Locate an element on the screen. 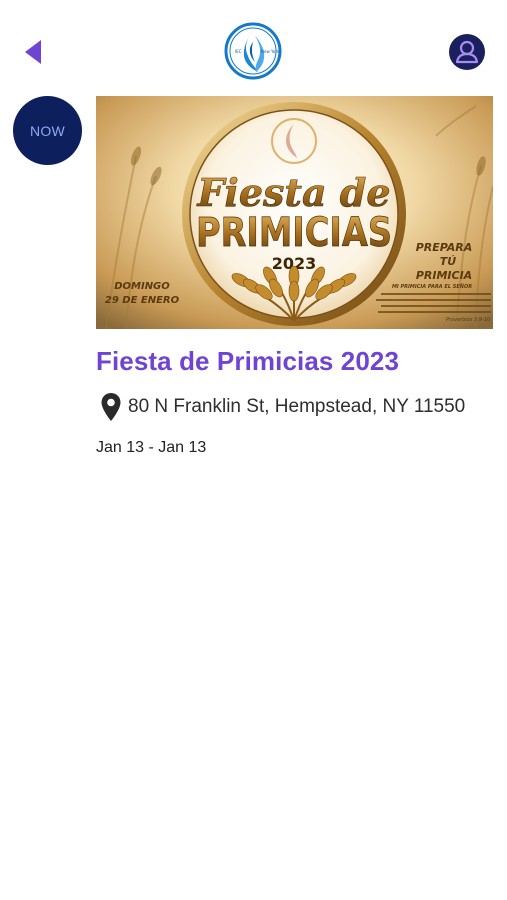  event-location: 80 N Franklin St, Hempstead, NY 11550 is located at coordinates (282, 407).